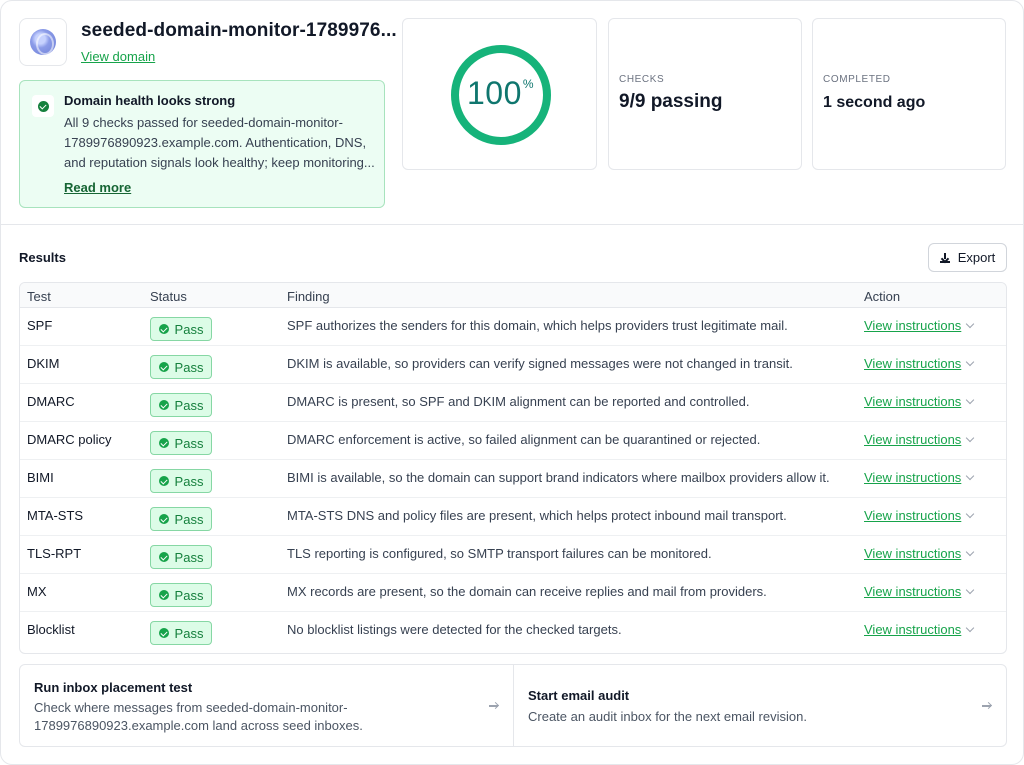 The height and width of the screenshot is (765, 1024). I want to click on inbox-placement-title: Run inbox placement test, so click(113, 687).